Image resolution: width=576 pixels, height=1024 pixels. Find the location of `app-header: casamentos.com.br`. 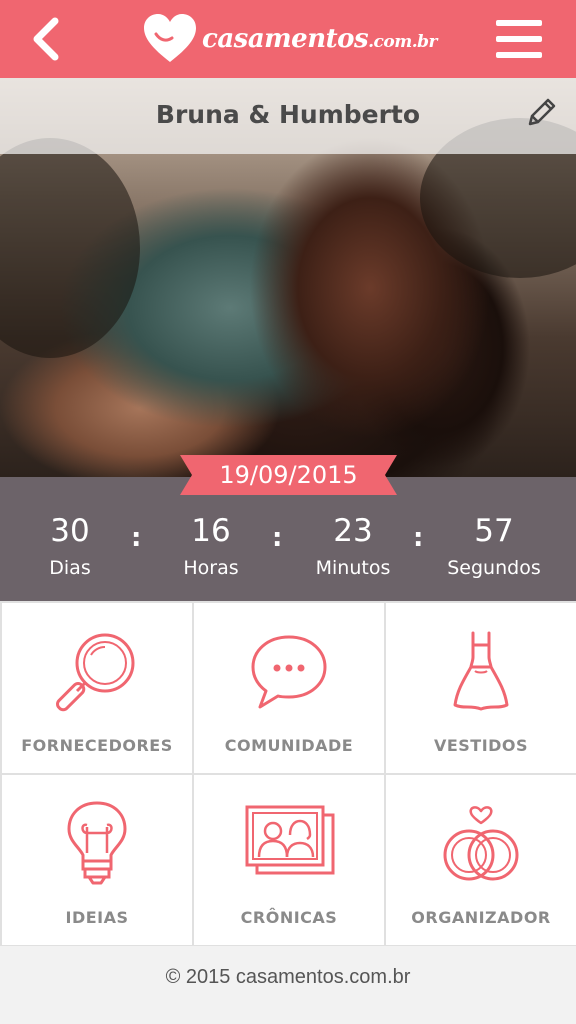

app-header: casamentos.com.br is located at coordinates (288, 39).